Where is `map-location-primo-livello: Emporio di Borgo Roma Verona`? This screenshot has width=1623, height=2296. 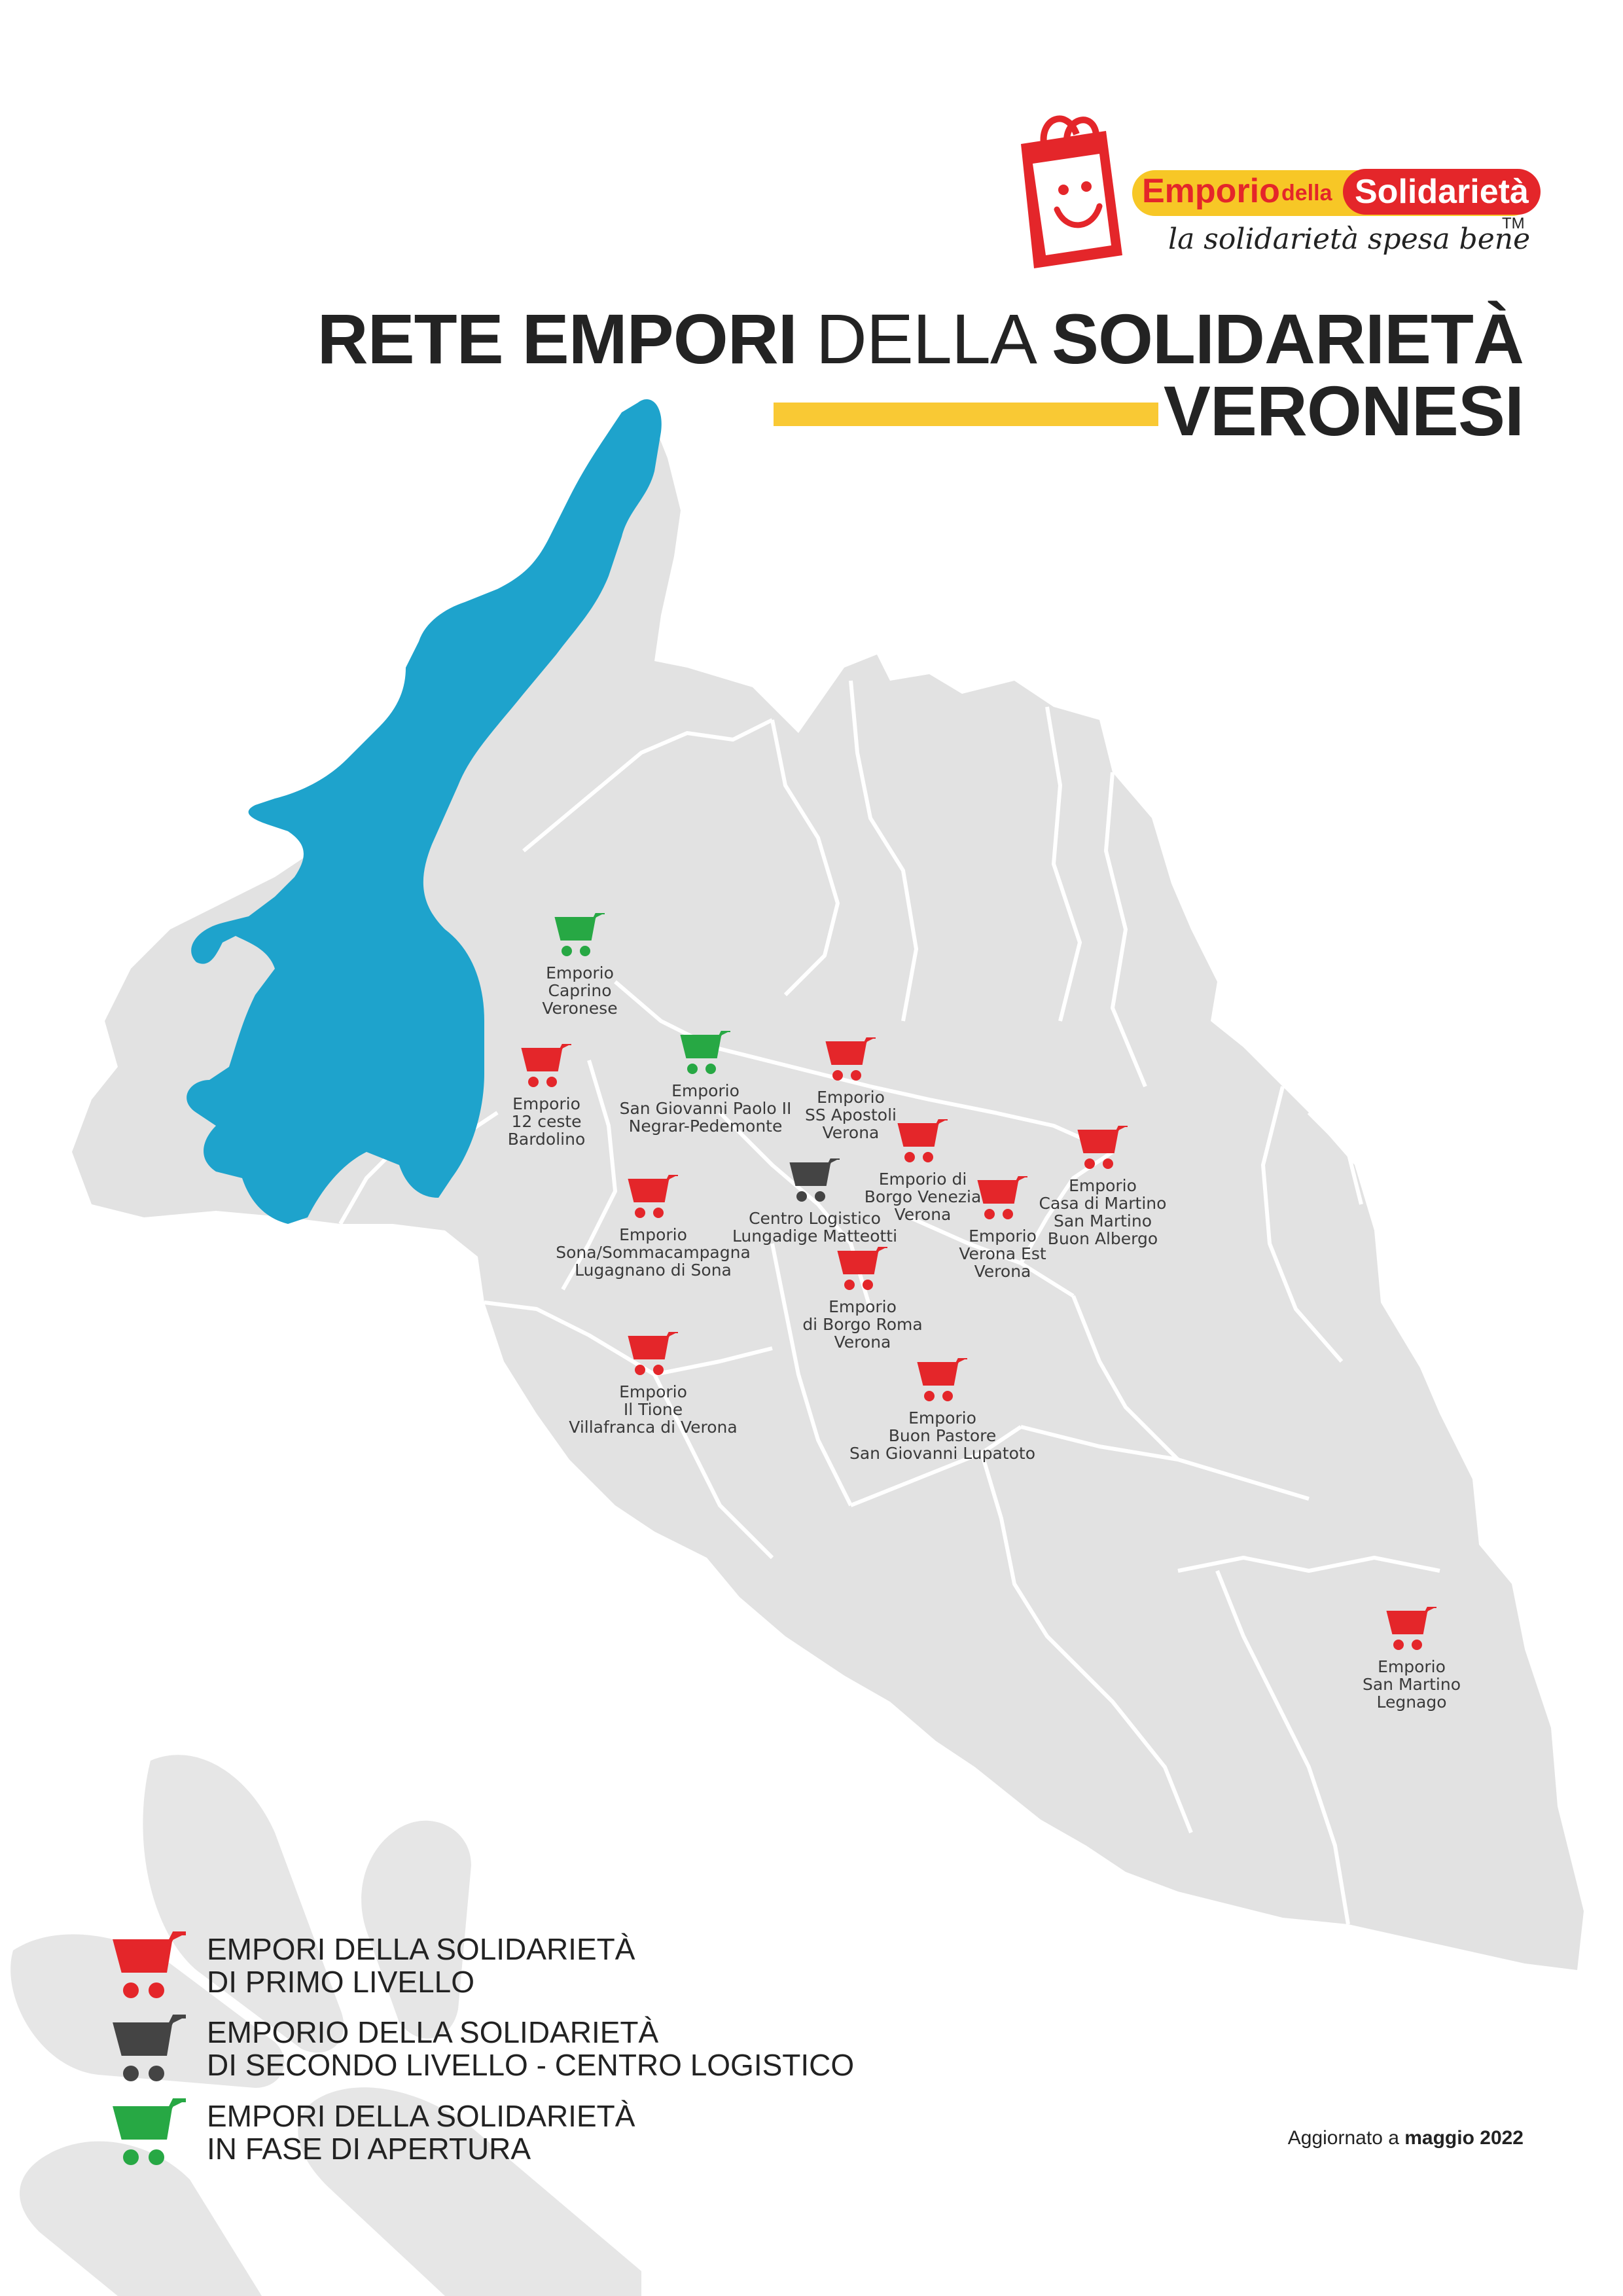 map-location-primo-livello: Emporio di Borgo Roma Verona is located at coordinates (862, 1299).